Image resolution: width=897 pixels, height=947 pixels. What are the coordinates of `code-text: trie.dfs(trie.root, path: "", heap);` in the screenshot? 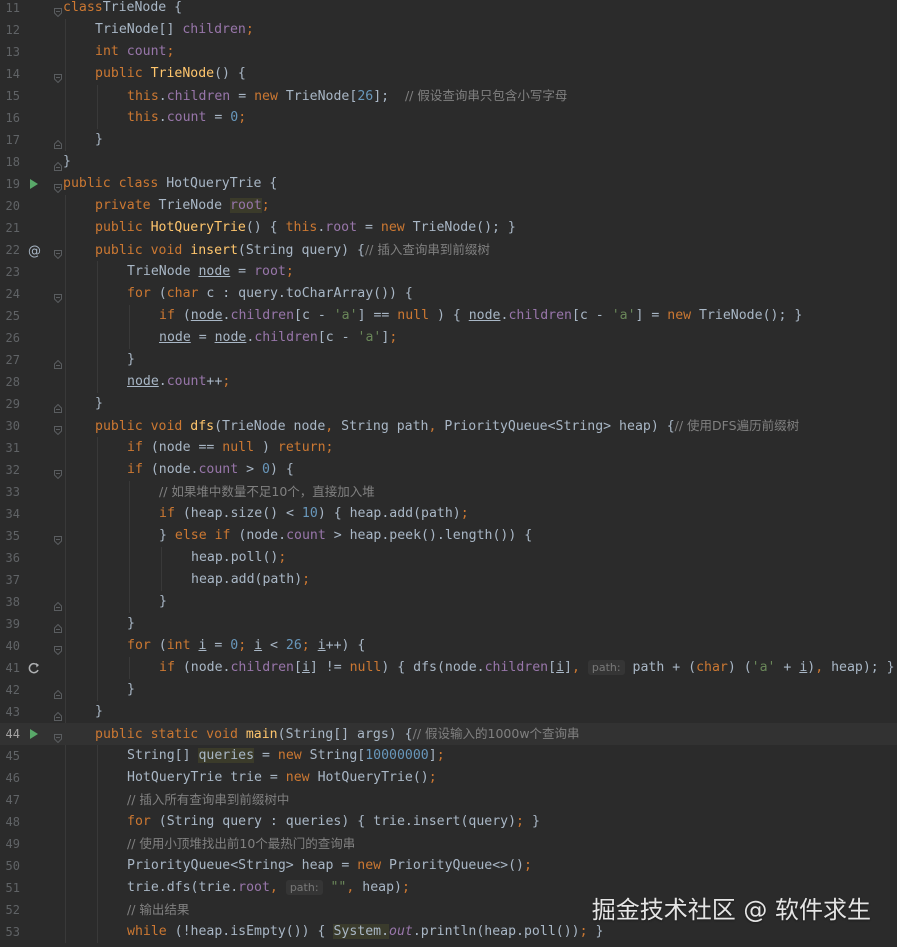 It's located at (268, 888).